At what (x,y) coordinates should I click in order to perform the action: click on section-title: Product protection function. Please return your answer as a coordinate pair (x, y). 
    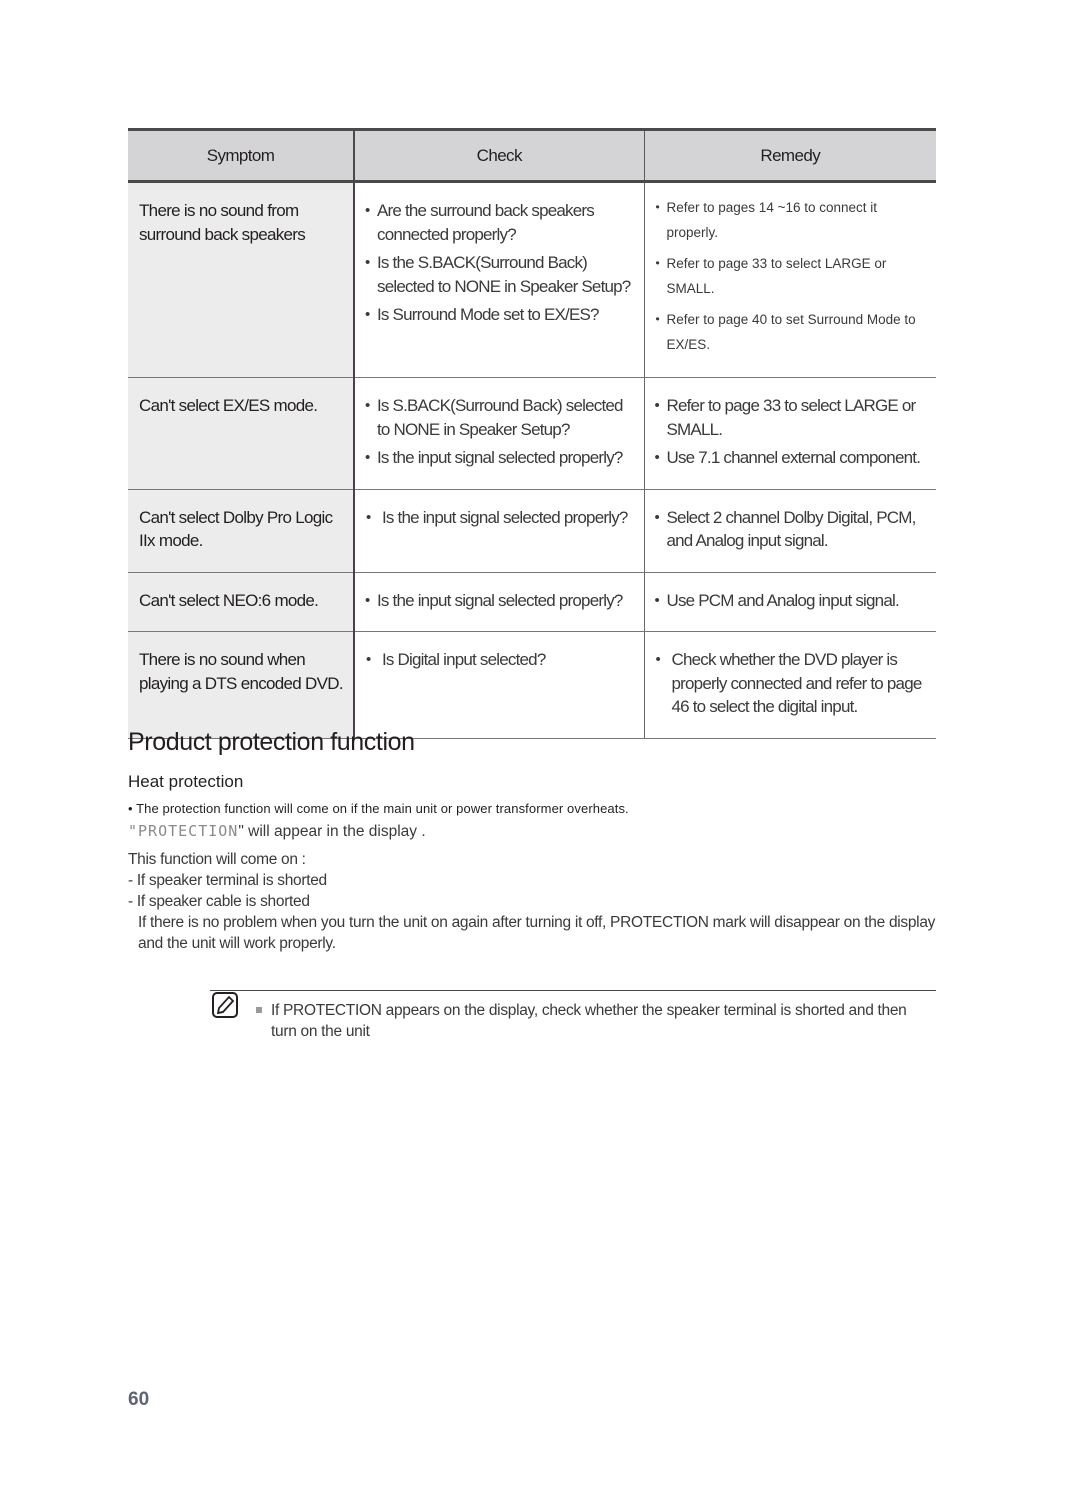
    Looking at the image, I should click on (271, 742).